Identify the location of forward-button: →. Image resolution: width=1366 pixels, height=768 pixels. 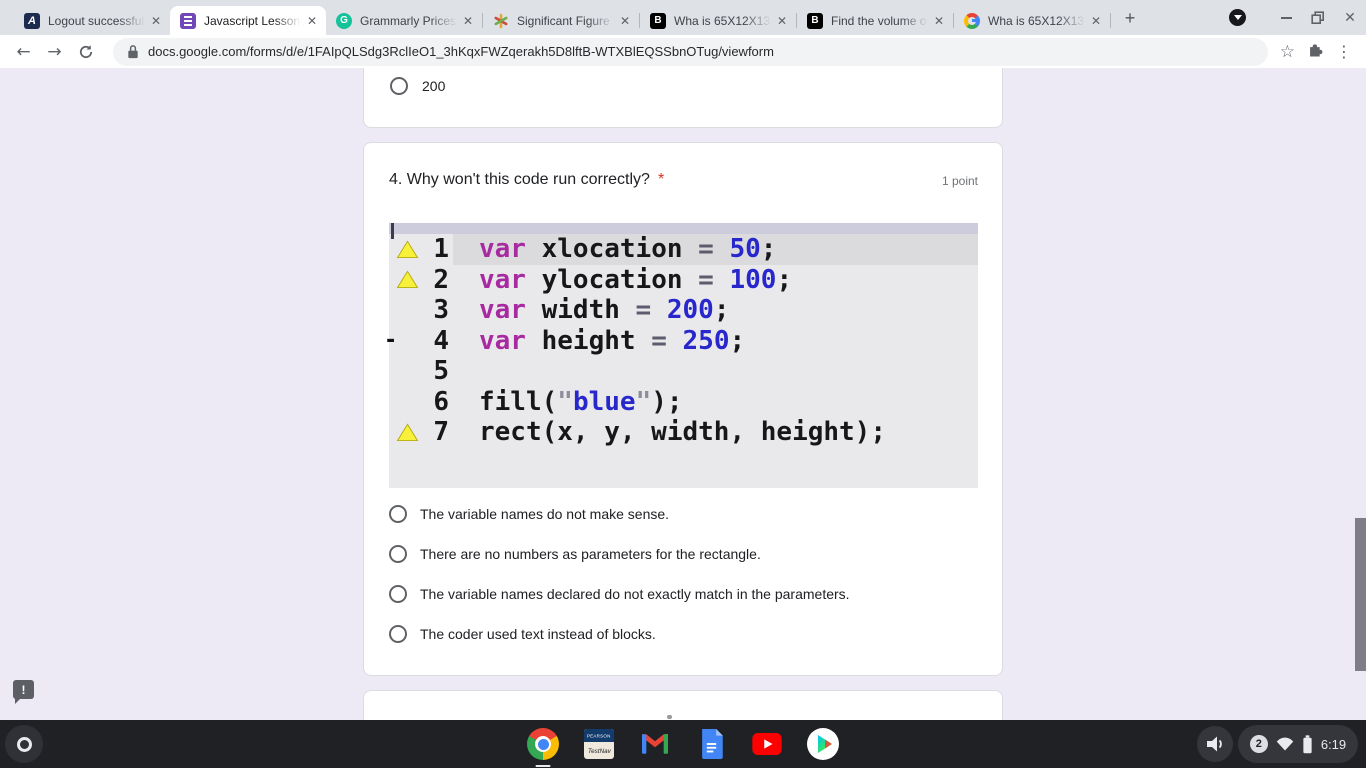
(54, 52).